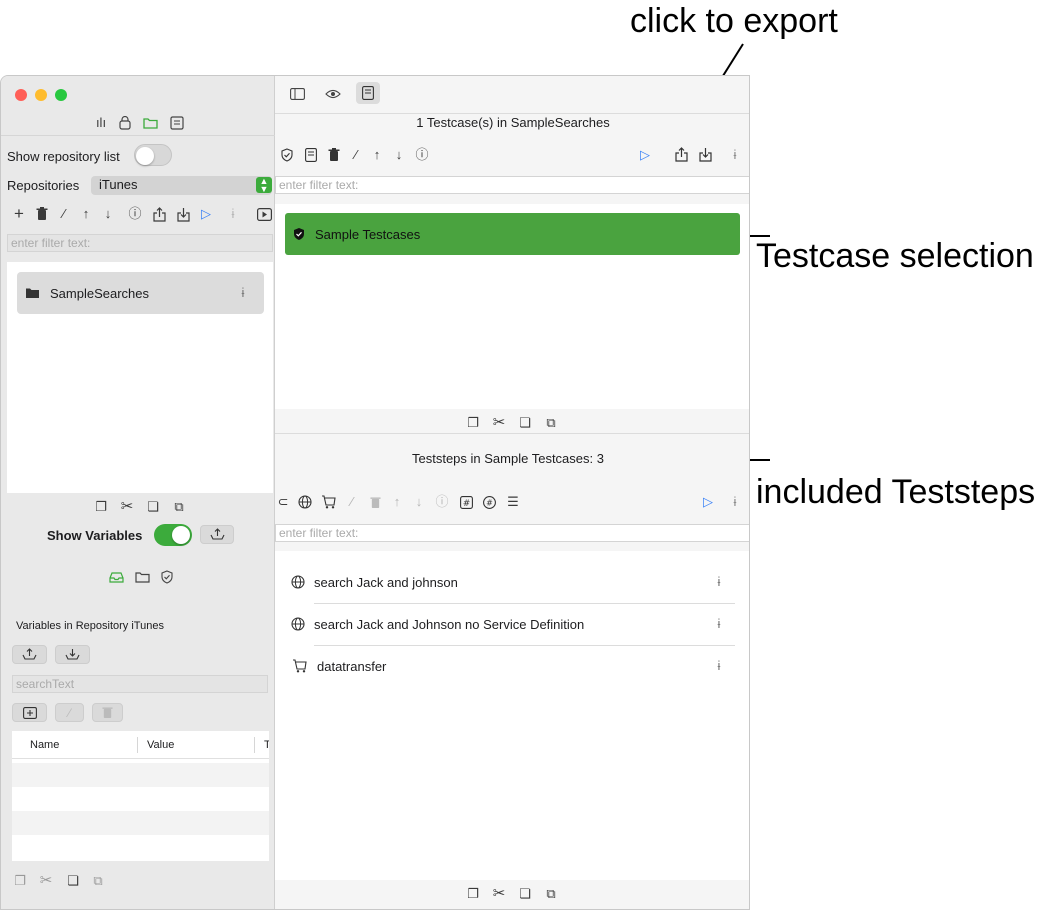 This screenshot has width=1052, height=910. I want to click on add-icon: +, so click(19, 213).